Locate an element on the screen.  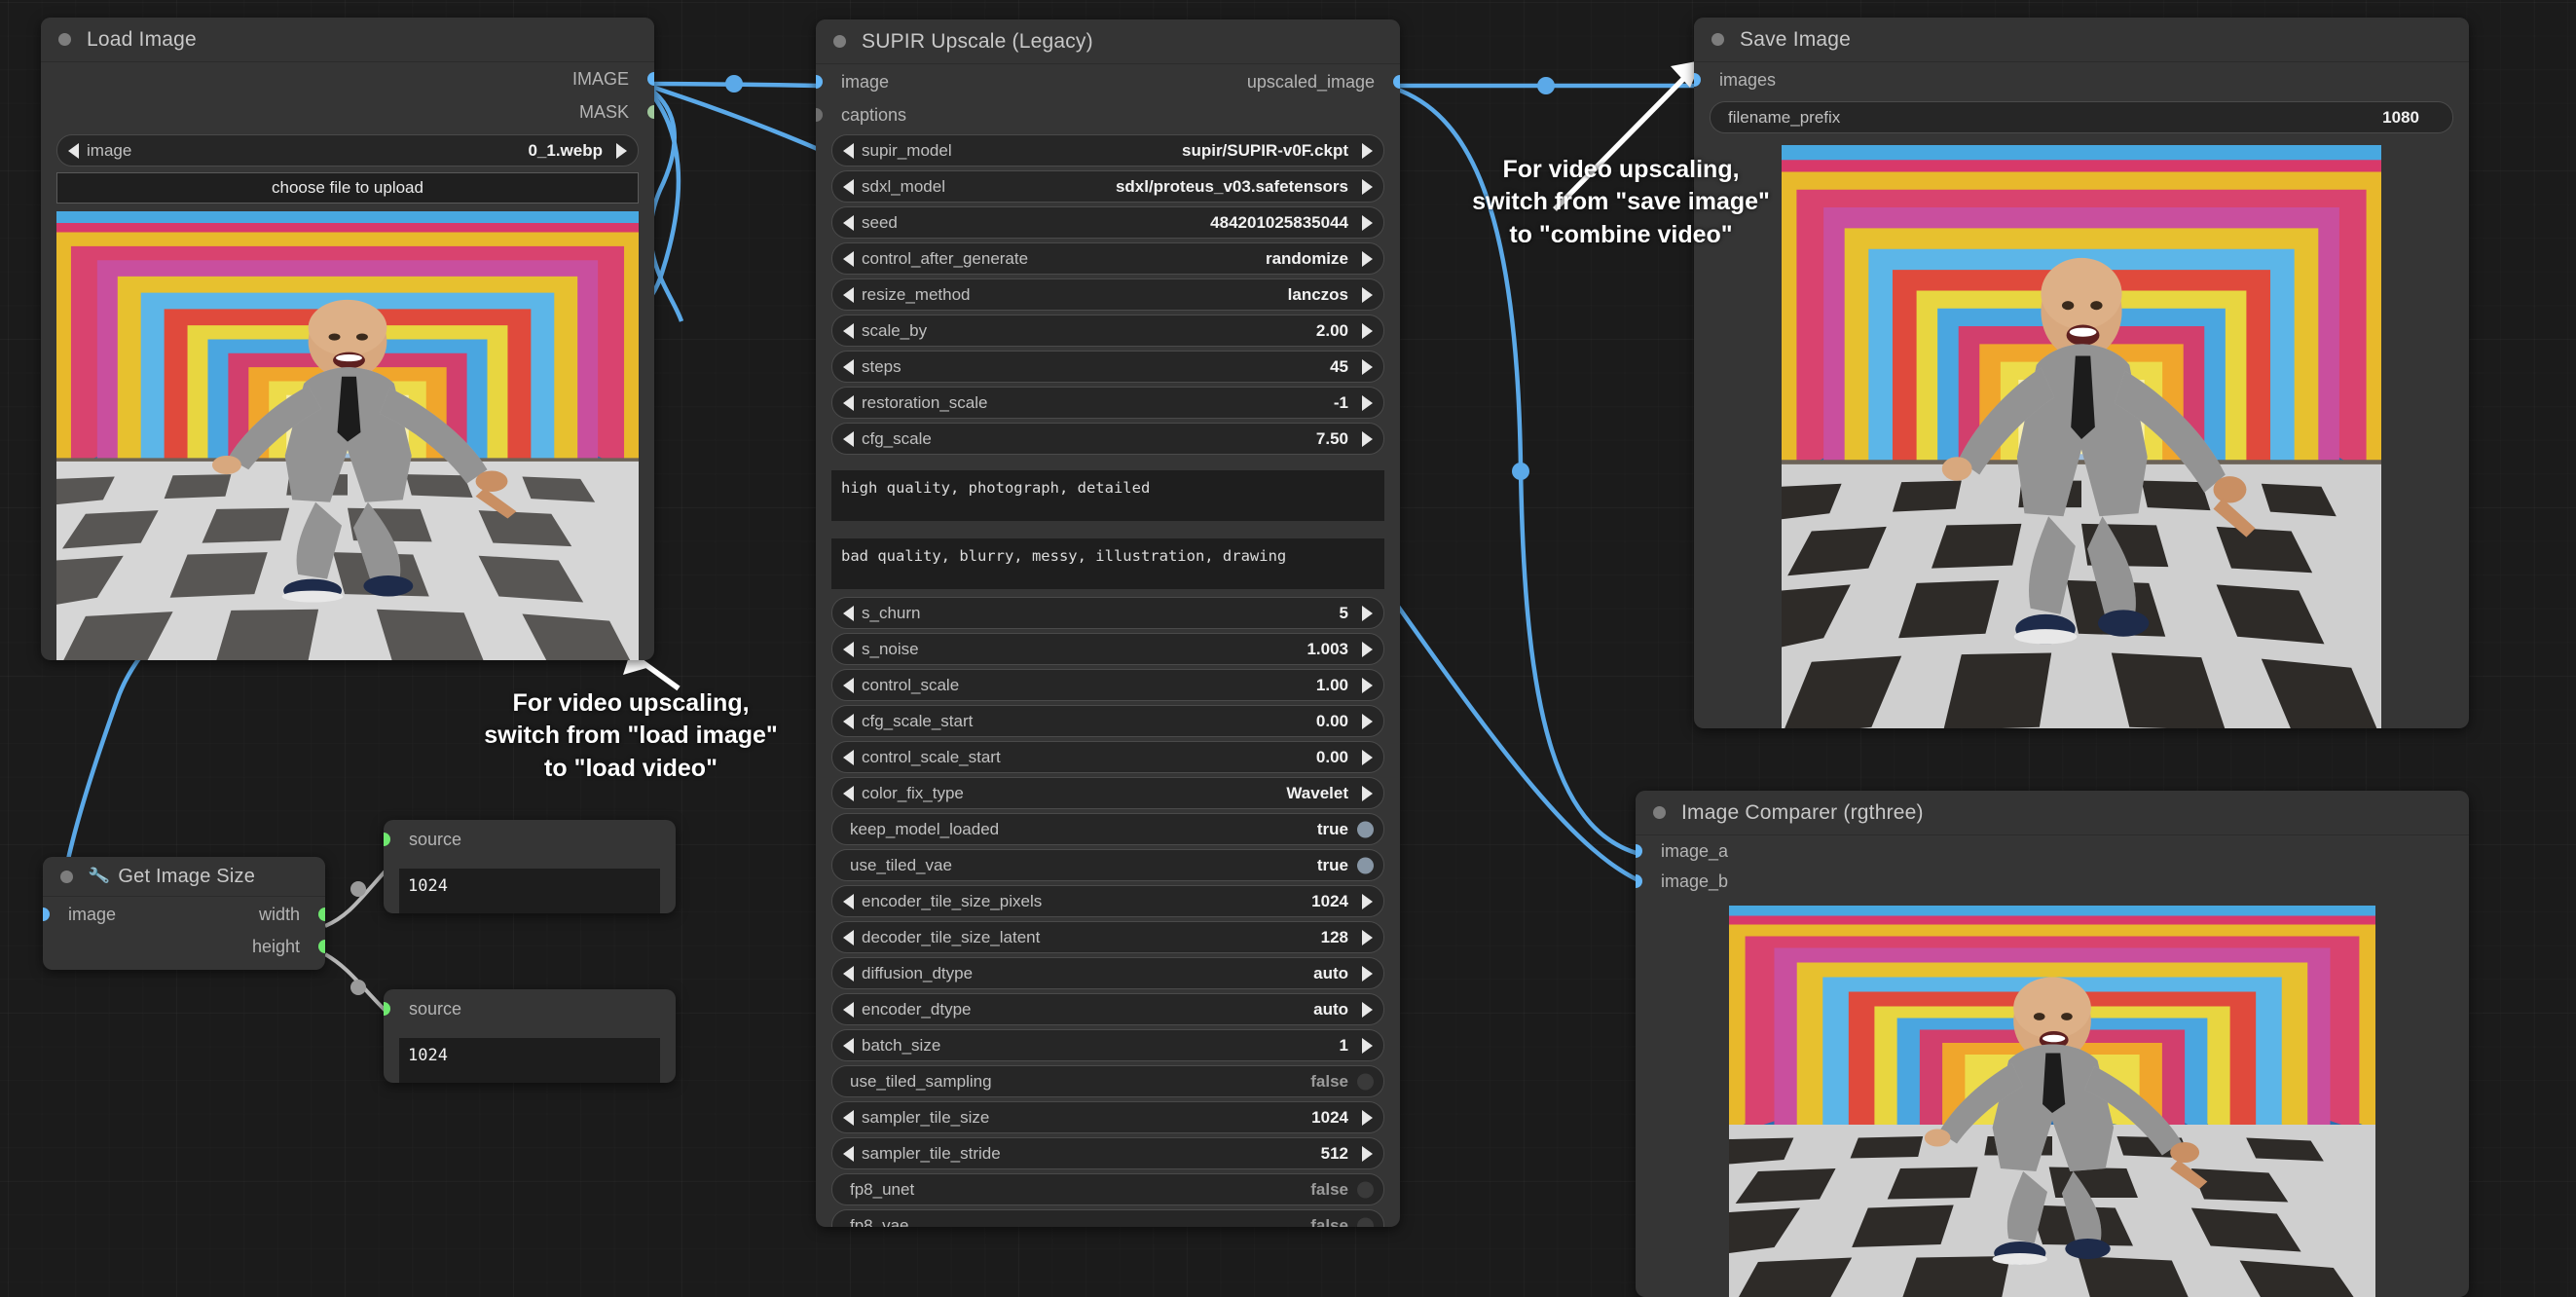
slot-row-images: images is located at coordinates (2081, 80).